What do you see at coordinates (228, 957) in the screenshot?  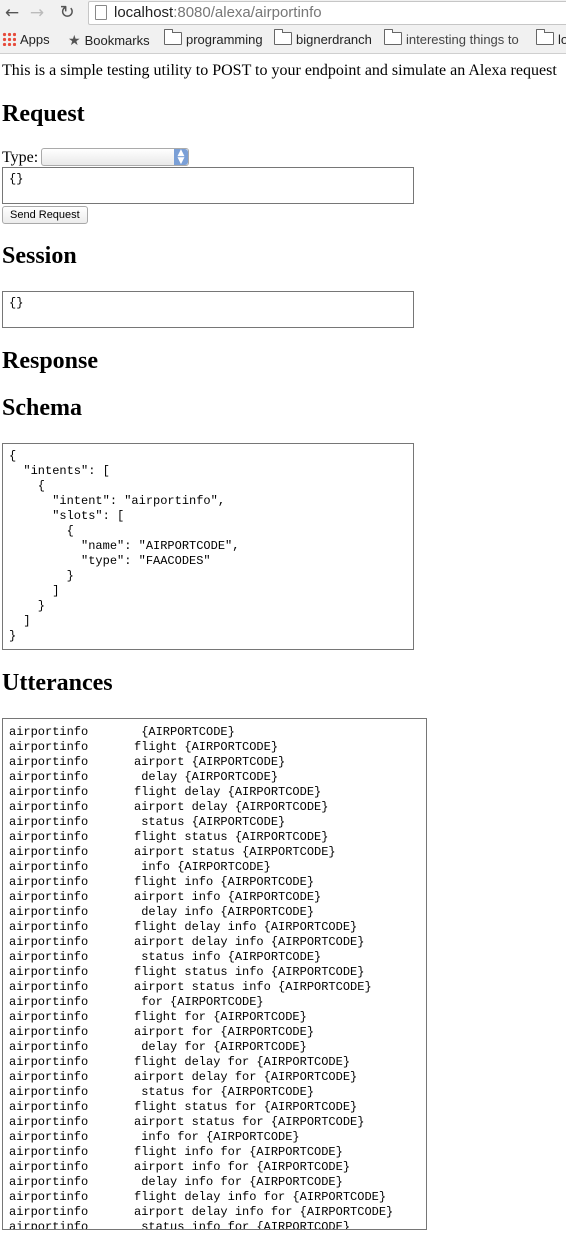 I see `utterance-phrase: status info {AIRPORTCODE}` at bounding box center [228, 957].